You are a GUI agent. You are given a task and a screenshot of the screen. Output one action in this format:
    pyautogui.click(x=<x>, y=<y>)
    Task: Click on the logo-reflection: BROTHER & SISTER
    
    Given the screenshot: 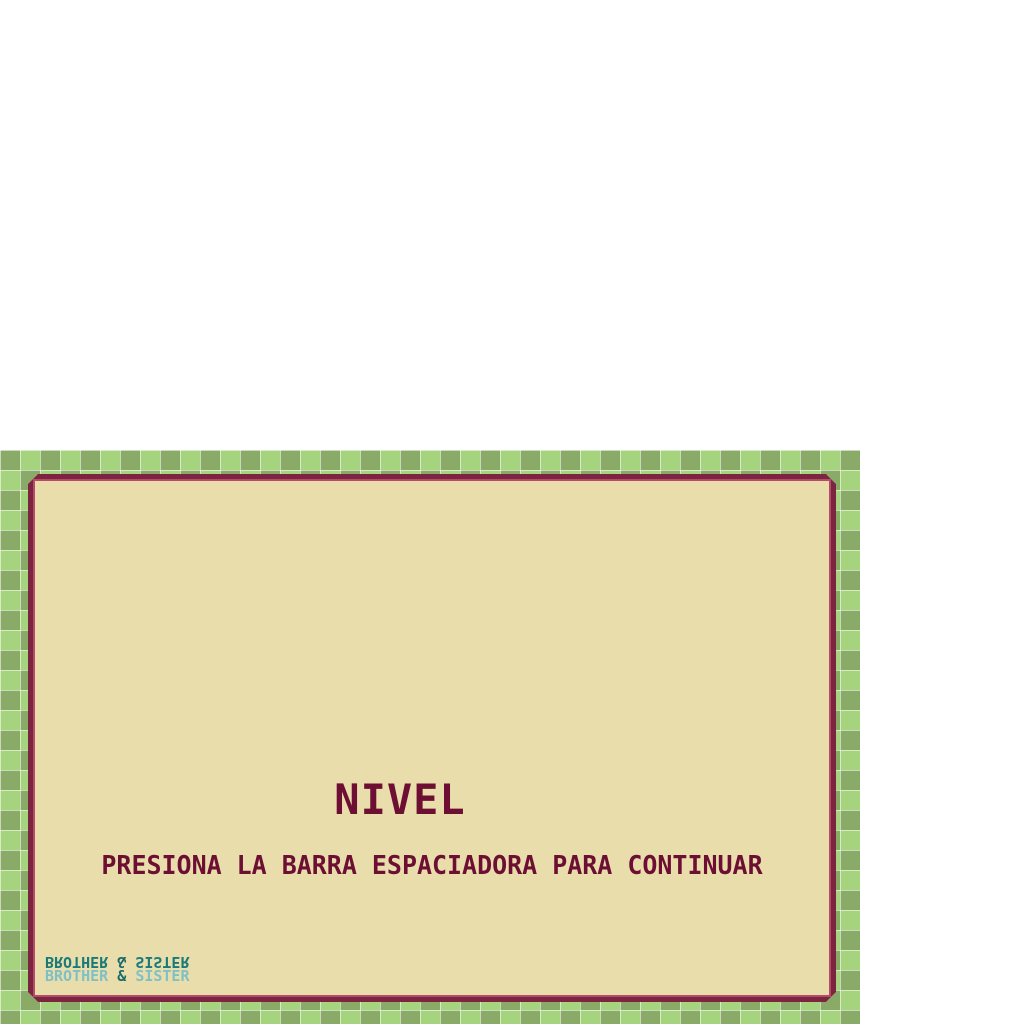 What is the action you would take?
    pyautogui.click(x=117, y=962)
    